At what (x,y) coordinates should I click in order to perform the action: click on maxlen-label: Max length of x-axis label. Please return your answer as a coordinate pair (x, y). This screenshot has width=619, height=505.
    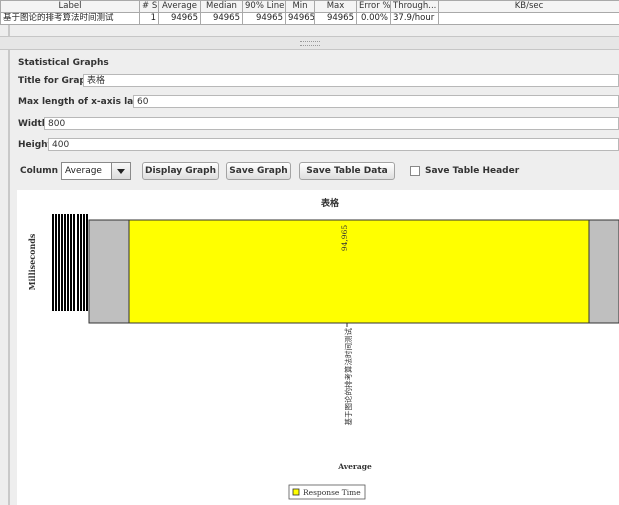
    Looking at the image, I should click on (83, 102).